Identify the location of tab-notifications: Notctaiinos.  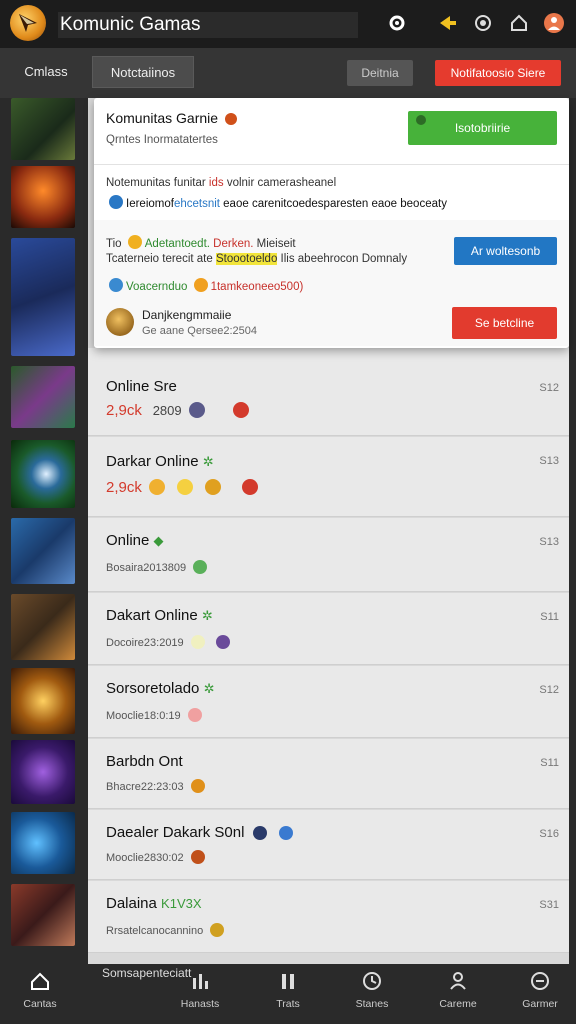
(143, 72).